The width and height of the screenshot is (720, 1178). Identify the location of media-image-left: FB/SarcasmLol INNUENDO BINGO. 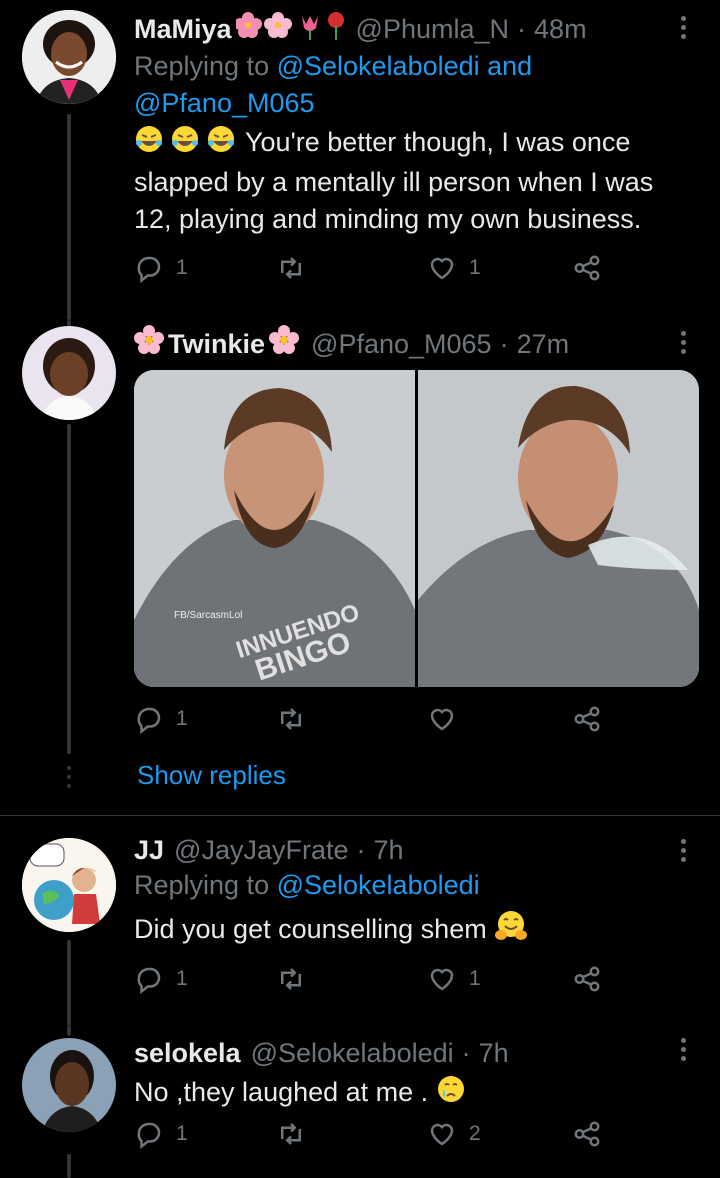
(274, 528).